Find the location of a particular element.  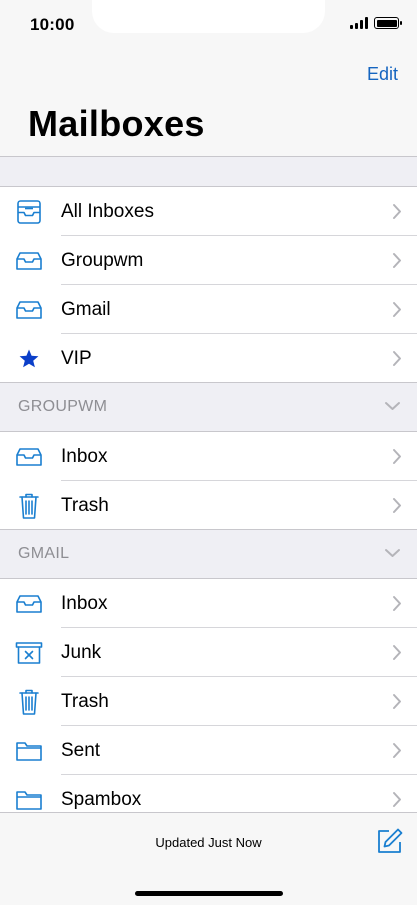

section-title: GMAIL is located at coordinates (44, 553).